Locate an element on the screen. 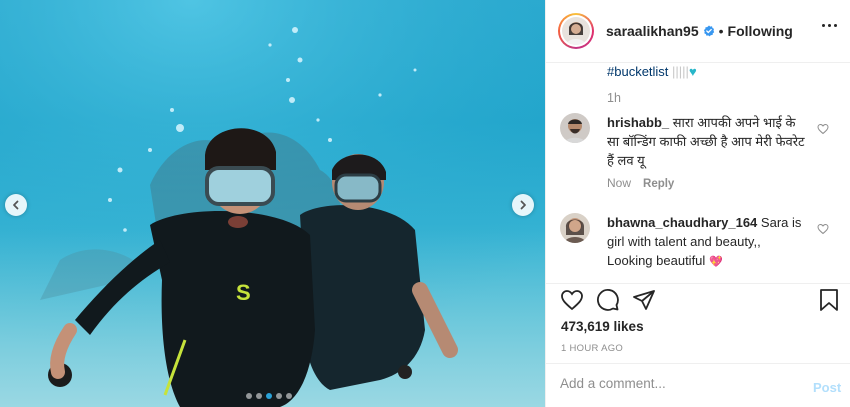  more-options-icon is located at coordinates (829, 25).